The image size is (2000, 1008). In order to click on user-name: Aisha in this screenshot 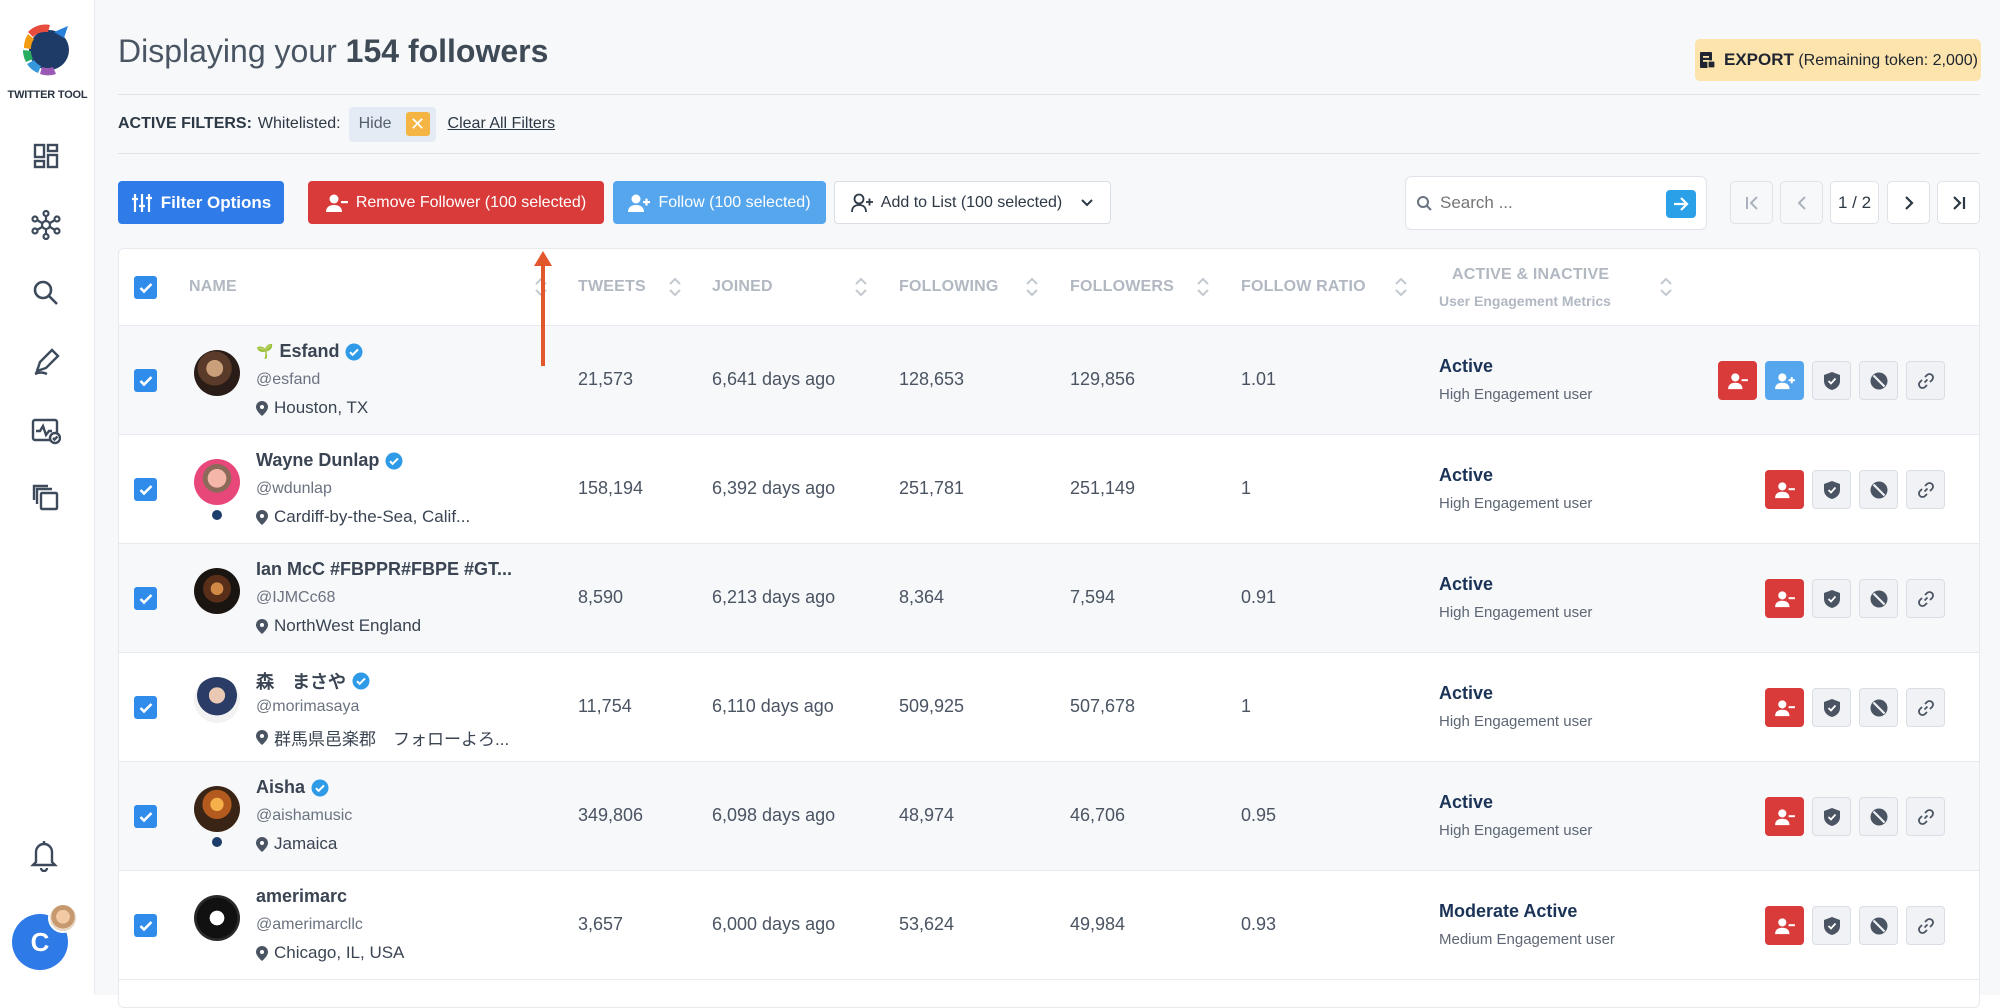, I will do `click(292, 787)`.